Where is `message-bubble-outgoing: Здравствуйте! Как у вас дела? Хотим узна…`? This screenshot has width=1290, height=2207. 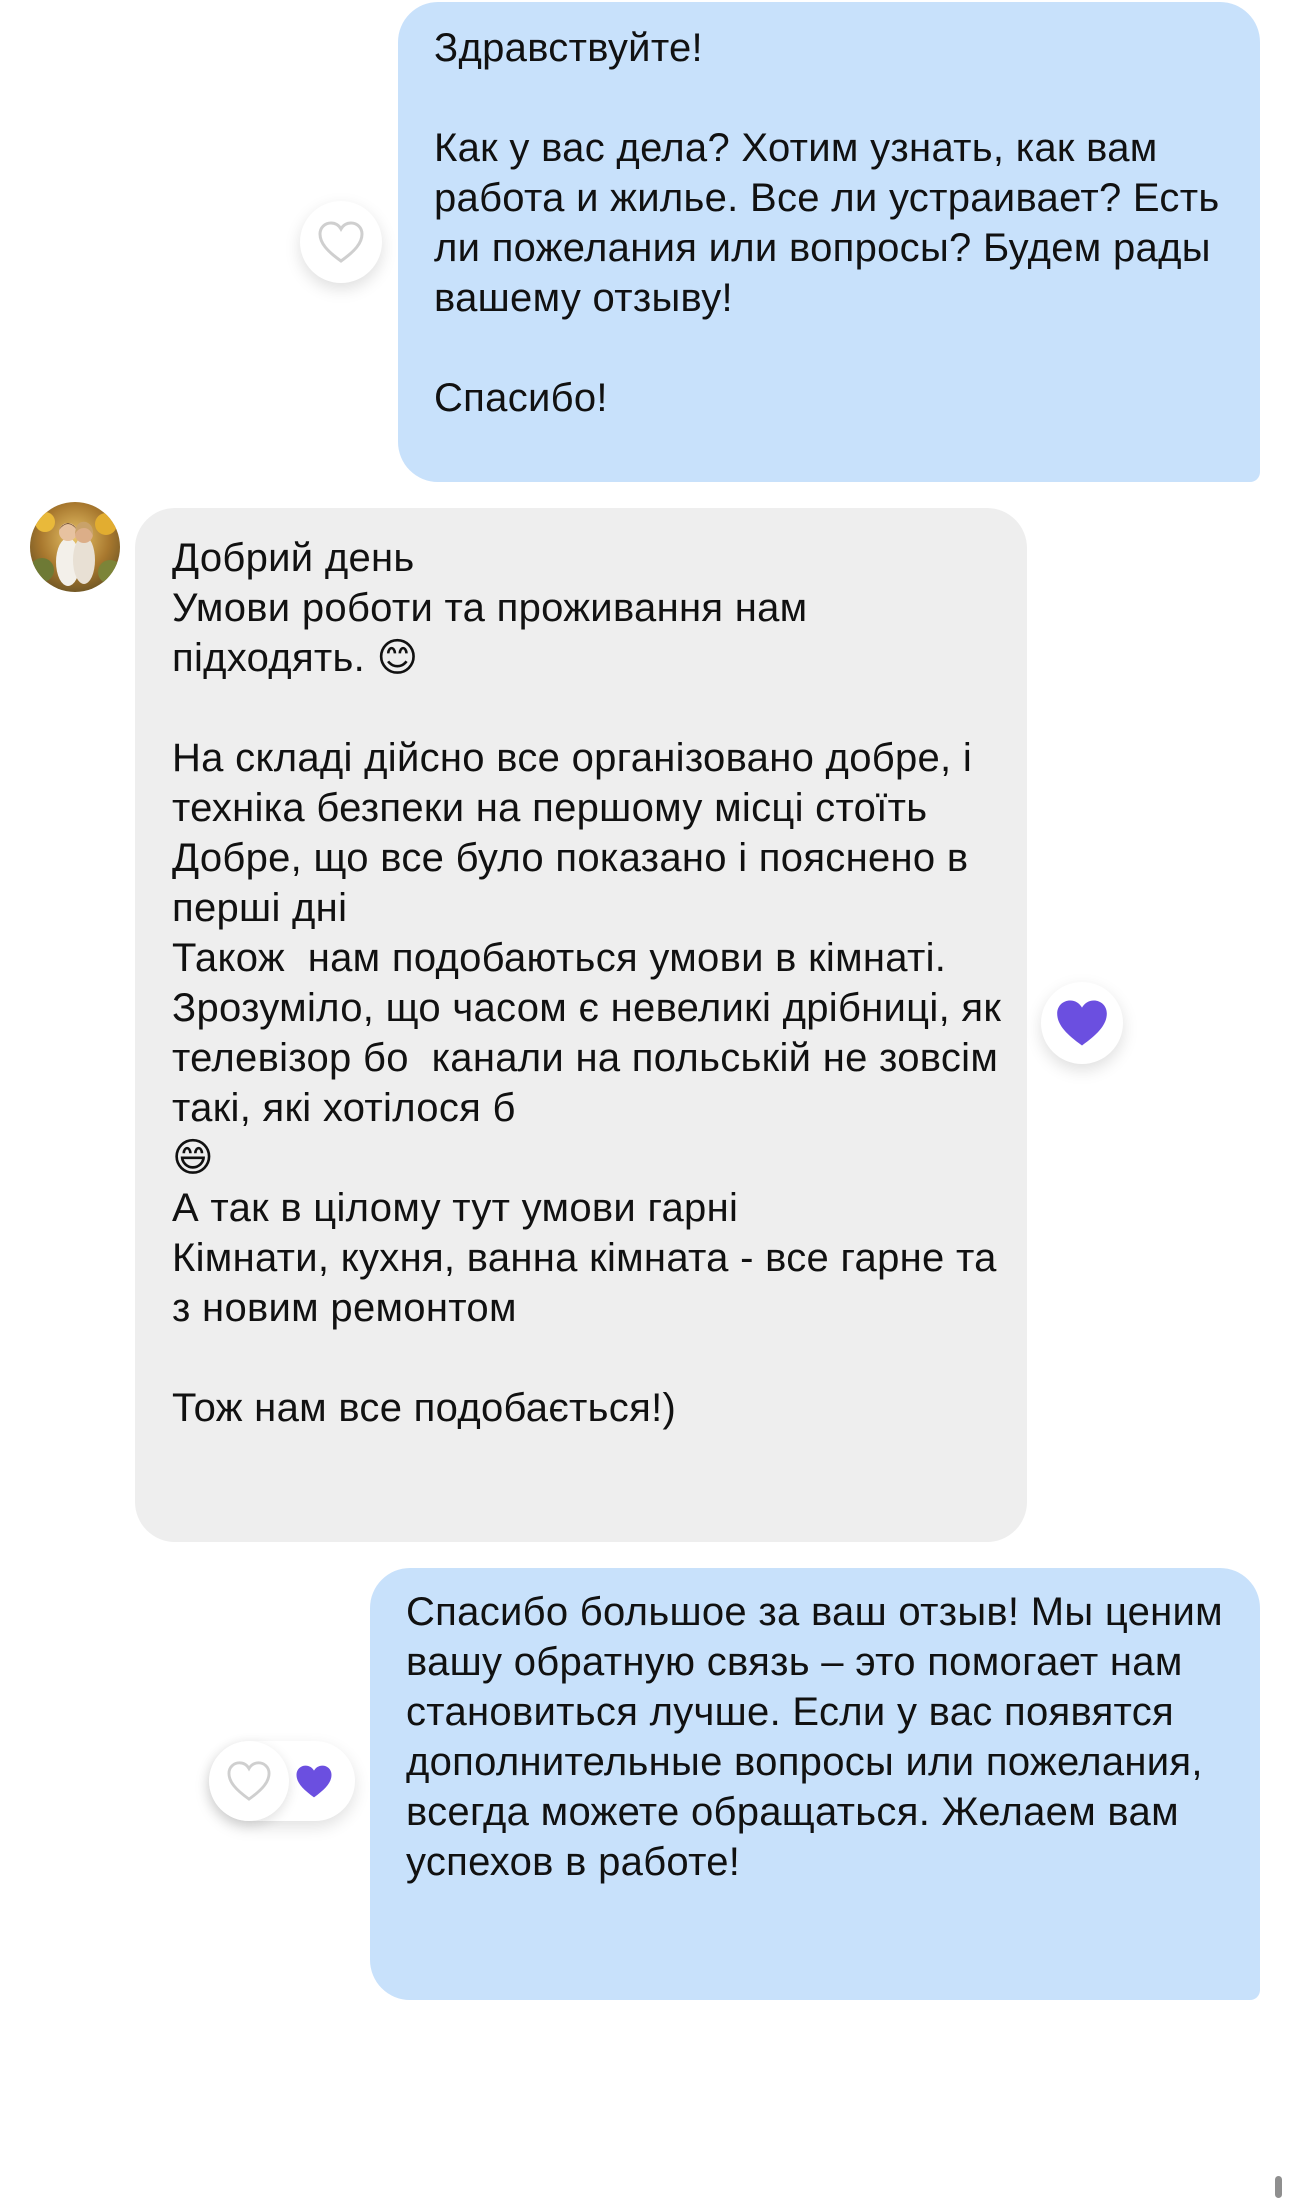
message-bubble-outgoing: Здравствуйте! Как у вас дела? Хотим узна… is located at coordinates (829, 242).